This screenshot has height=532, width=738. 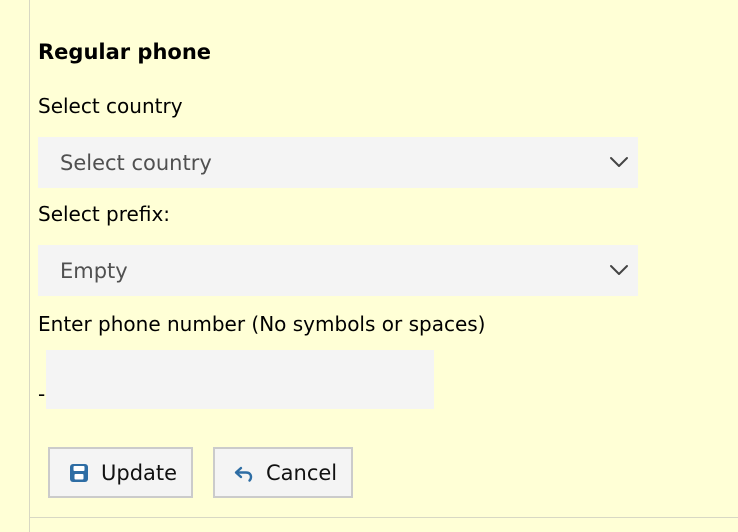 I want to click on undo-icon, so click(x=243, y=474).